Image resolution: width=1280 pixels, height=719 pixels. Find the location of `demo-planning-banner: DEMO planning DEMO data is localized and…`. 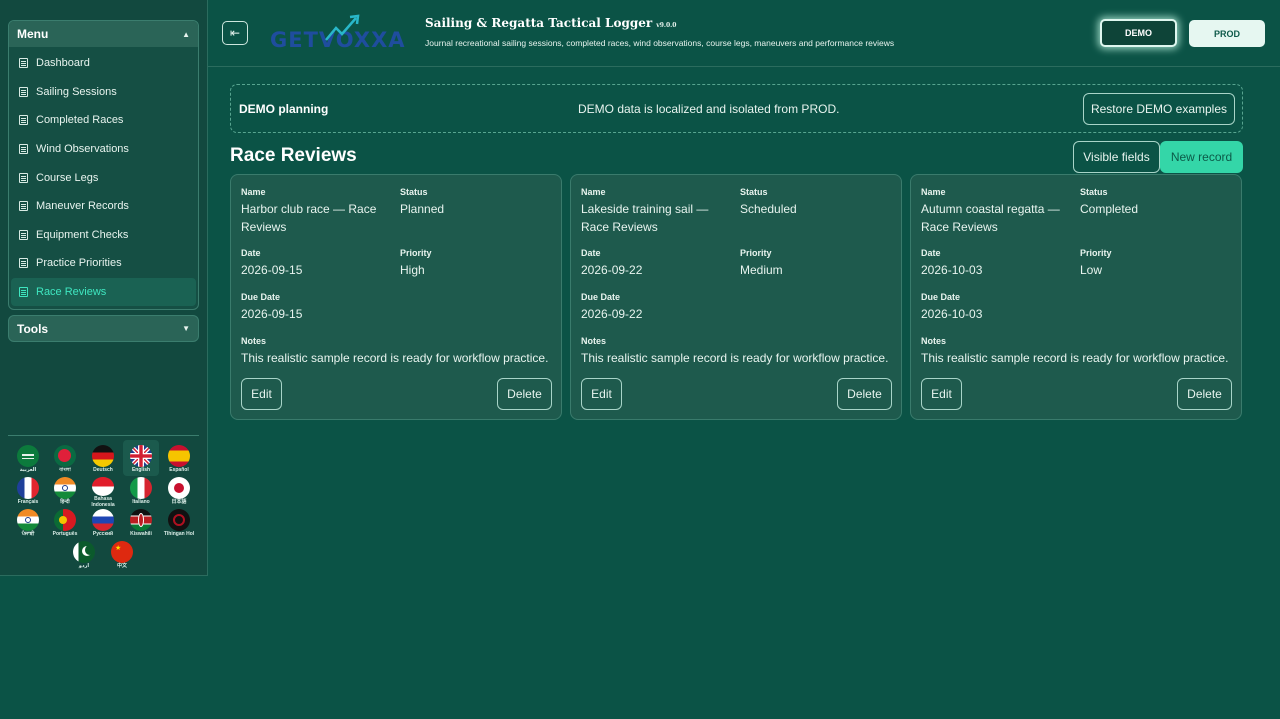

demo-planning-banner: DEMO planning DEMO data is localized and… is located at coordinates (736, 108).